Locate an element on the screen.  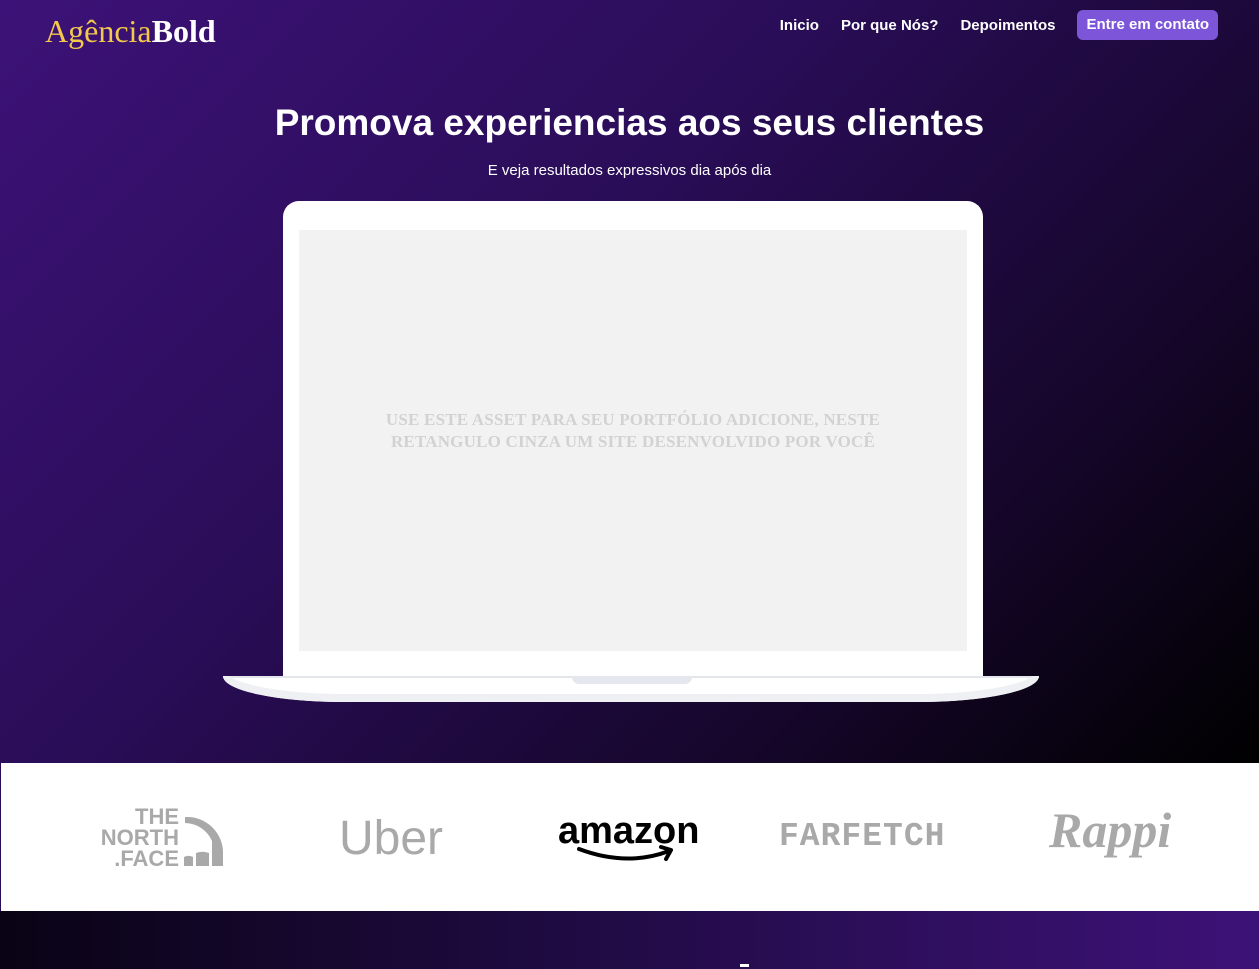
farfetch-logo: FARFETCH is located at coordinates (862, 834).